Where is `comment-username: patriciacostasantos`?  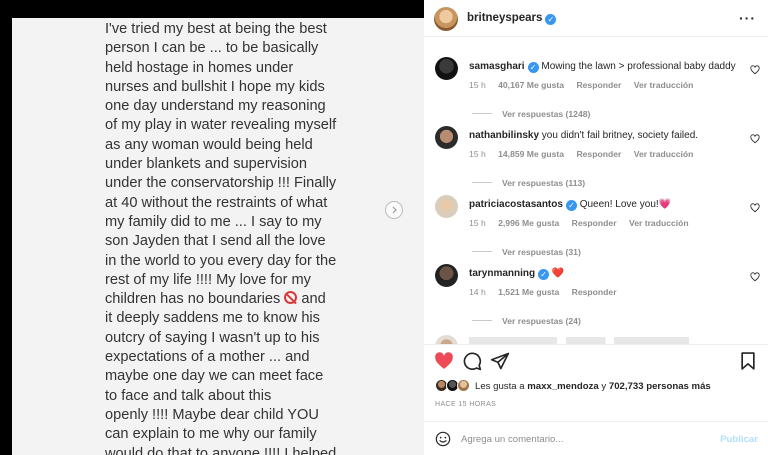
comment-username: patriciacostasantos is located at coordinates (516, 204).